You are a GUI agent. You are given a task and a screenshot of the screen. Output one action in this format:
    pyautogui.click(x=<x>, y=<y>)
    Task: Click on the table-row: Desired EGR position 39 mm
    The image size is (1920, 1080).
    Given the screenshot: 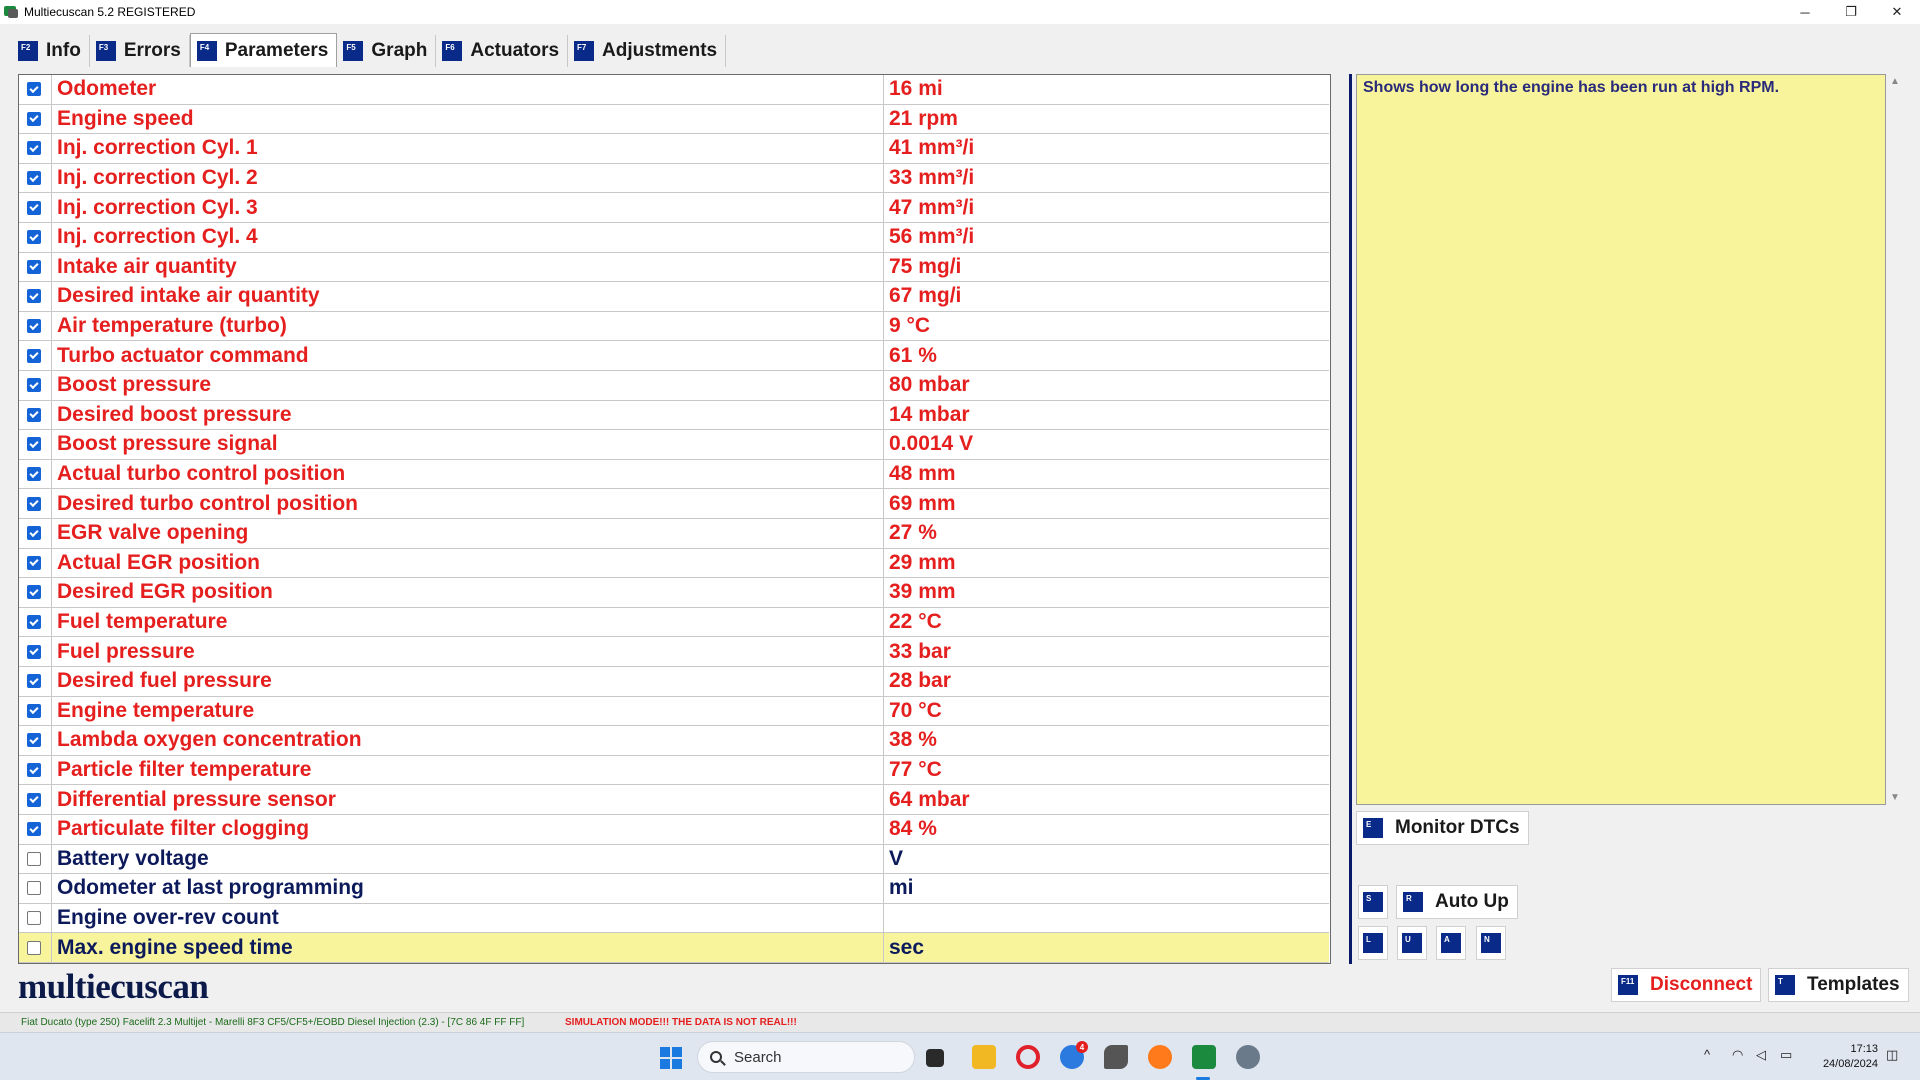 What is the action you would take?
    pyautogui.click(x=674, y=593)
    